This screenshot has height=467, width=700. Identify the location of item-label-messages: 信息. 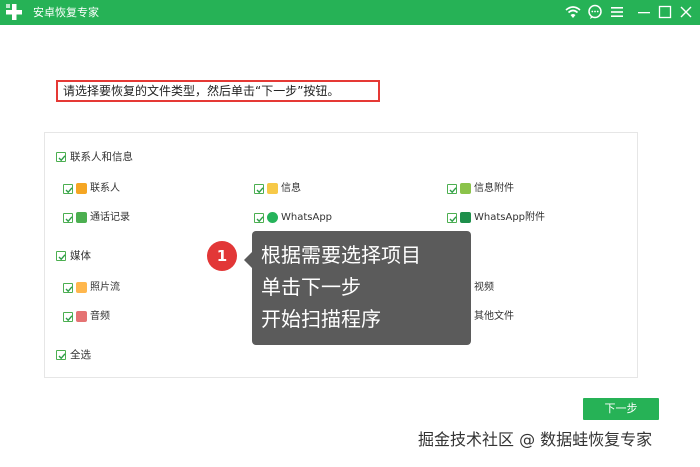
(291, 188).